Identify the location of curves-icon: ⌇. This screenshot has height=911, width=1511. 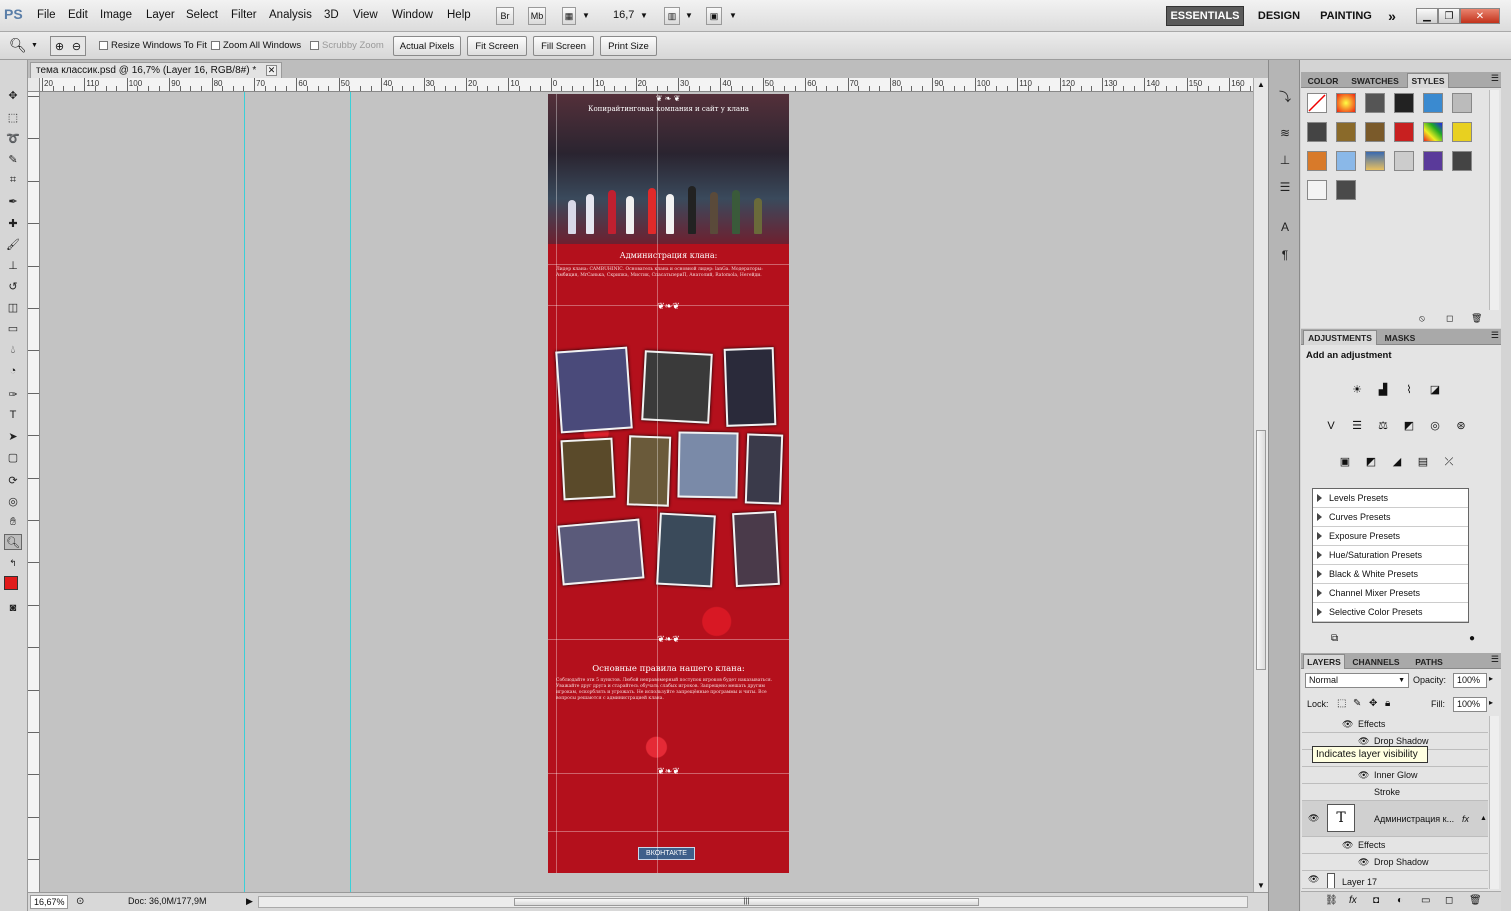
(1409, 390).